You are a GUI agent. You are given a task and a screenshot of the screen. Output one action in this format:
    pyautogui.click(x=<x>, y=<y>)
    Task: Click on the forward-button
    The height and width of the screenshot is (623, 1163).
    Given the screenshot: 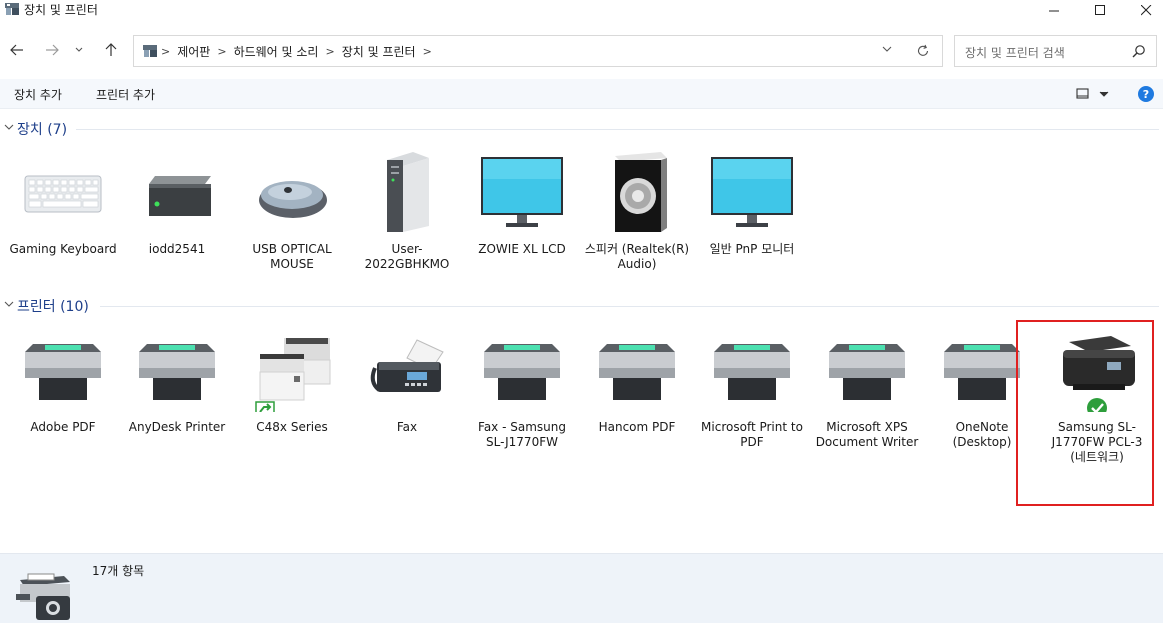 What is the action you would take?
    pyautogui.click(x=52, y=50)
    